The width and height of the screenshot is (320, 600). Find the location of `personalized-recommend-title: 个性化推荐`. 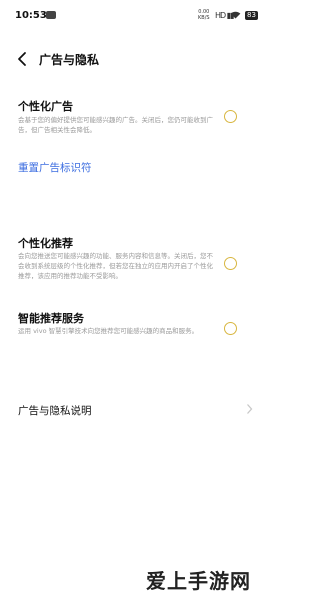

personalized-recommend-title: 个性化推荐 is located at coordinates (45, 243).